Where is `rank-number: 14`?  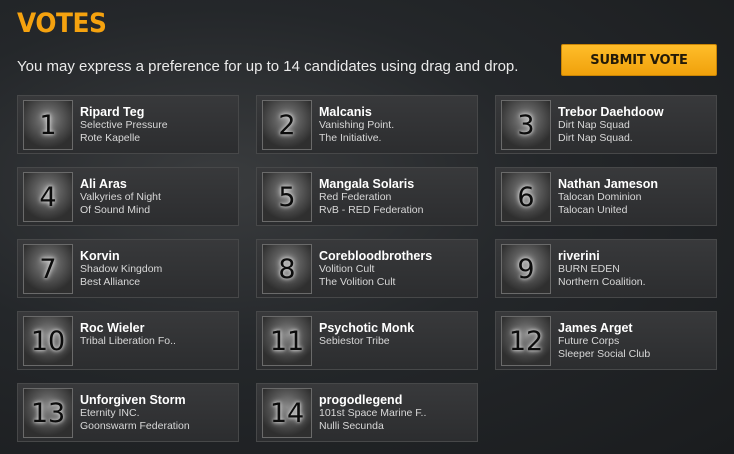
rank-number: 14 is located at coordinates (287, 413).